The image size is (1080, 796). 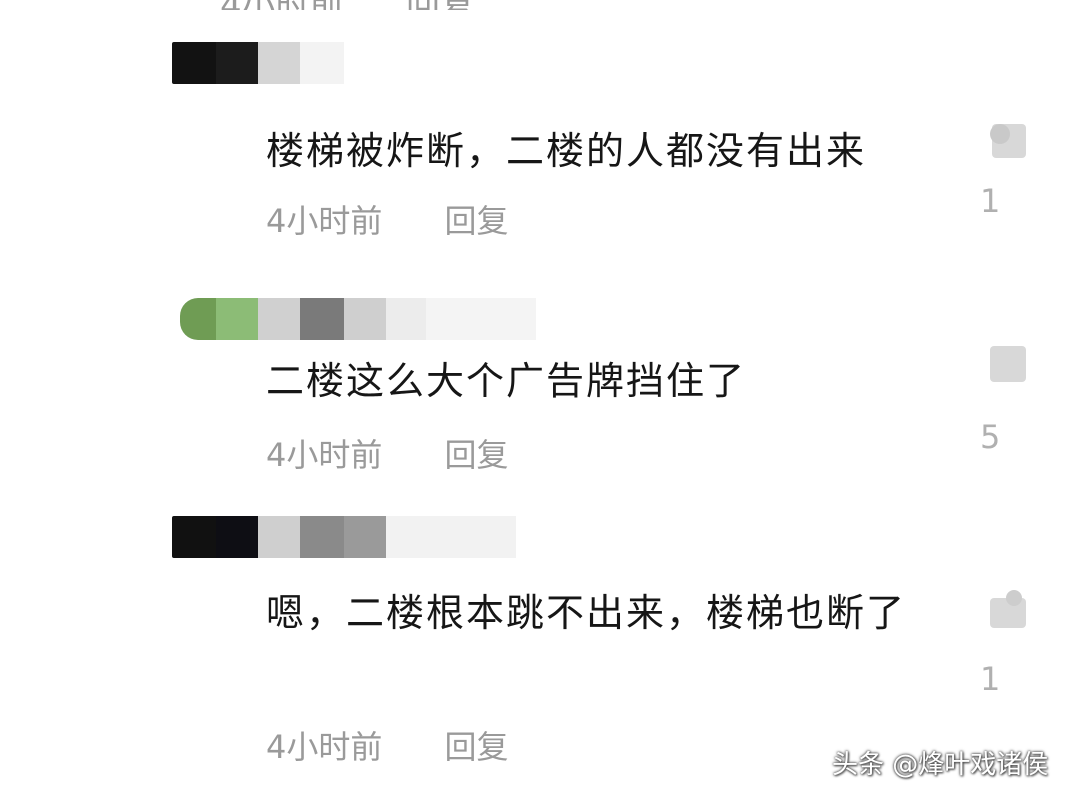 What do you see at coordinates (506, 381) in the screenshot?
I see `comment-text: 二楼这么大个广告牌挡住了` at bounding box center [506, 381].